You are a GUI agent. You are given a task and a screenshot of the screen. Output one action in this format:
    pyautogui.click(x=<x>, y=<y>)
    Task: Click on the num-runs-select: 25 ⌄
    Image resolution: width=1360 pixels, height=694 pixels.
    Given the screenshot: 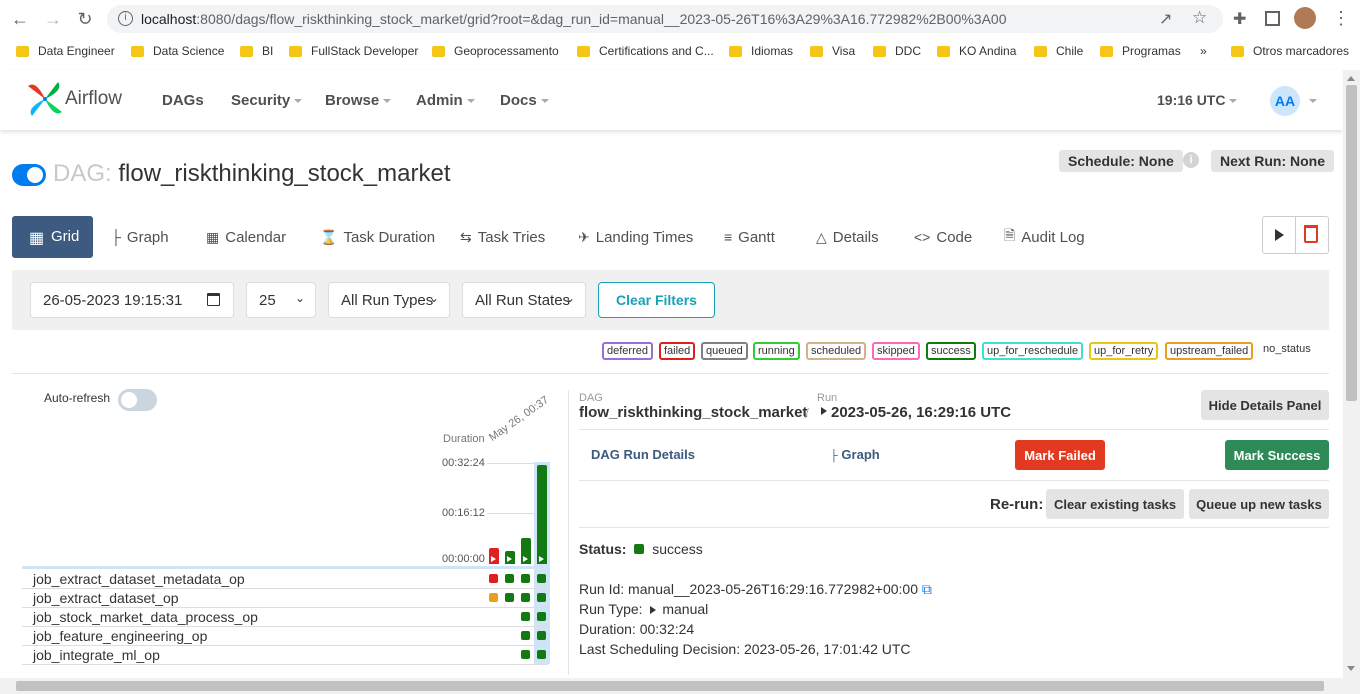 What is the action you would take?
    pyautogui.click(x=281, y=300)
    